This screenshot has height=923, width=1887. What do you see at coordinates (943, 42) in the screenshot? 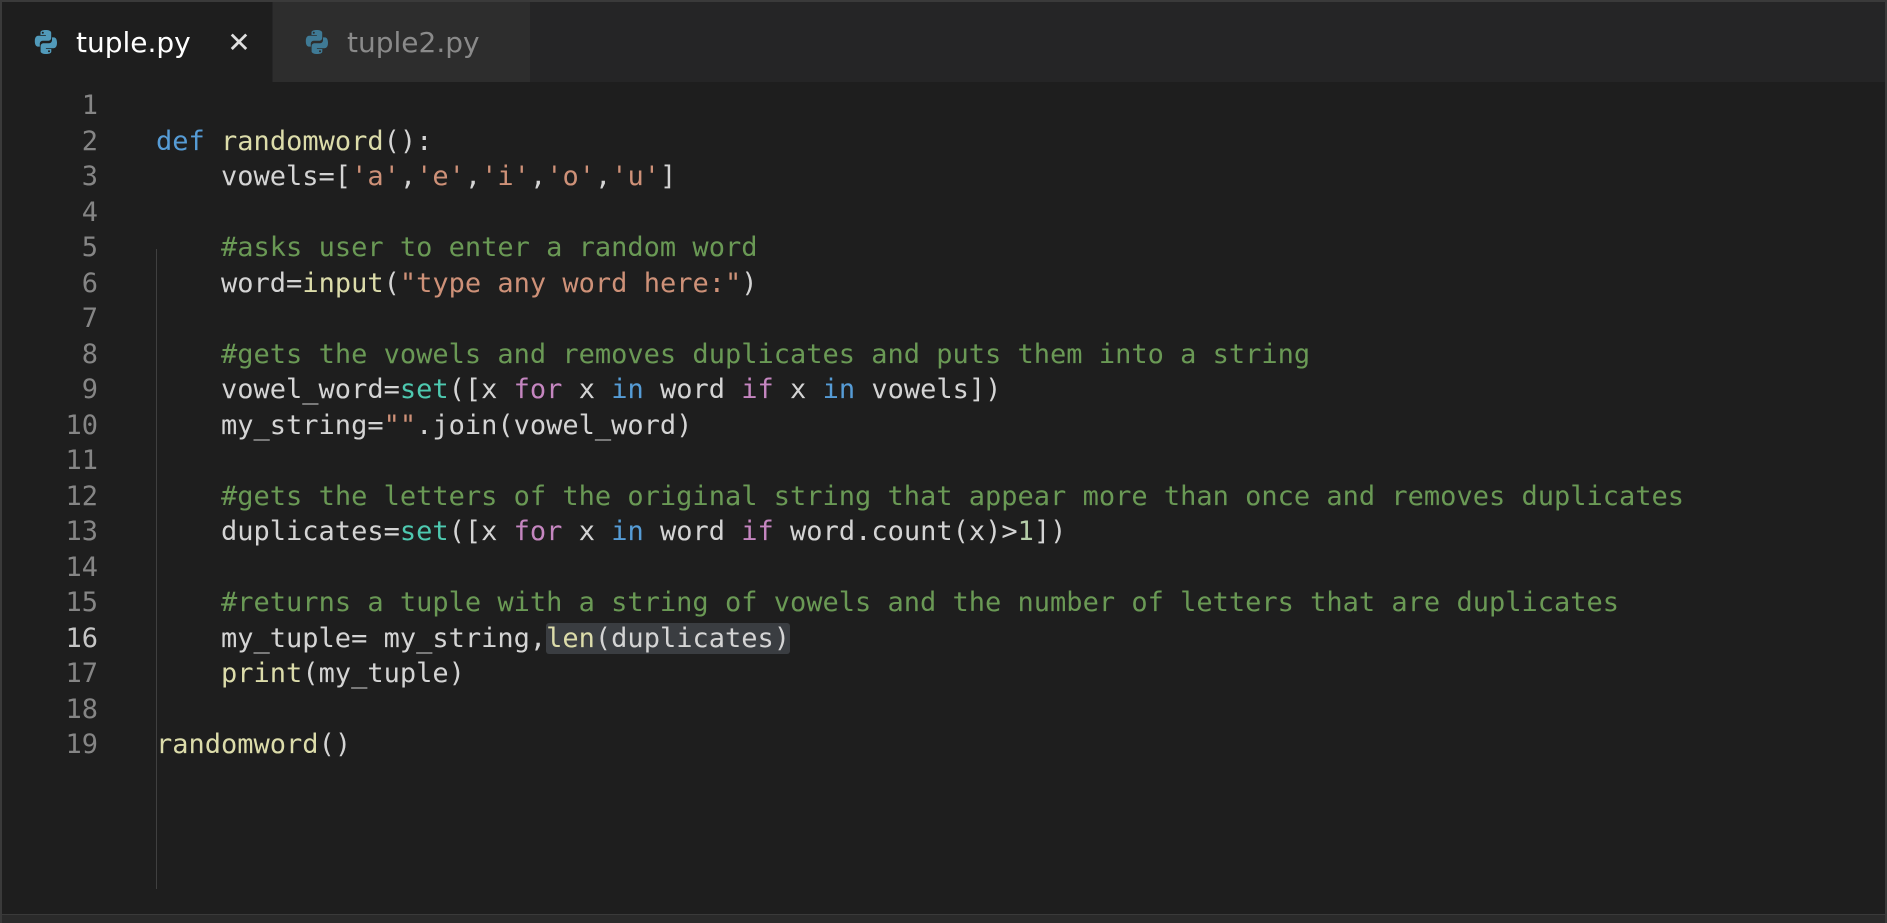
I see `tab-bar: tuple.py ✕ tuple2.py` at bounding box center [943, 42].